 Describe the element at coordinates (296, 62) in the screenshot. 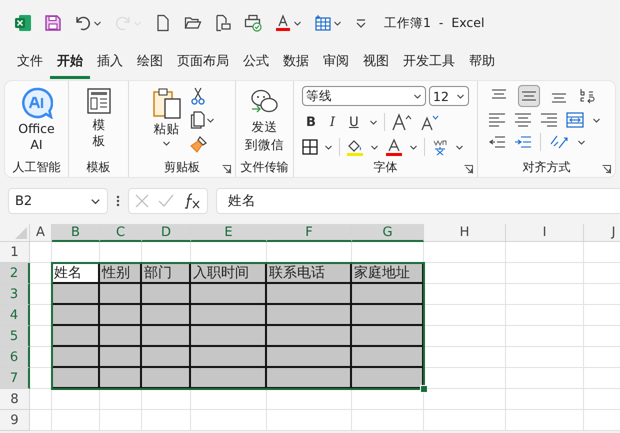

I see `ribbon-tab: 数据` at that location.